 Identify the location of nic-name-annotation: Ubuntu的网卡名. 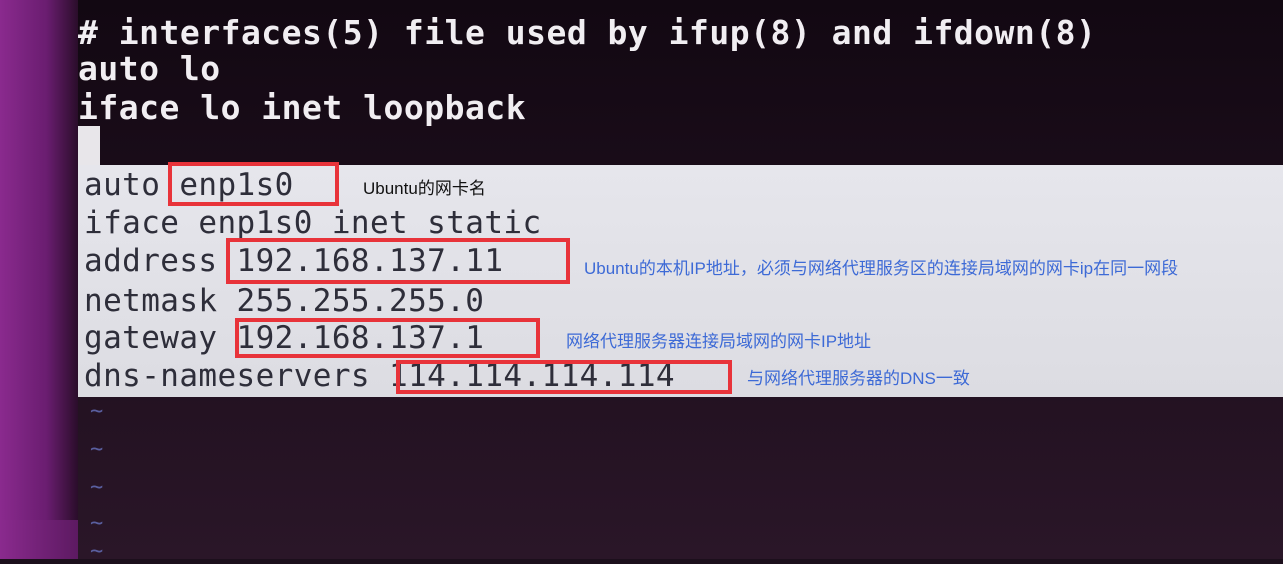
(424, 188).